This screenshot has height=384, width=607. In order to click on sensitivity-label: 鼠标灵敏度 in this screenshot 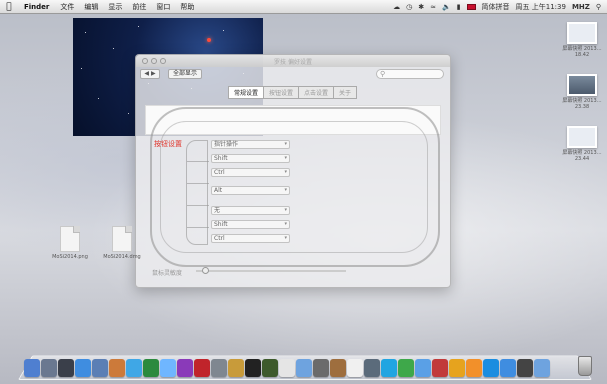, I will do `click(167, 273)`.